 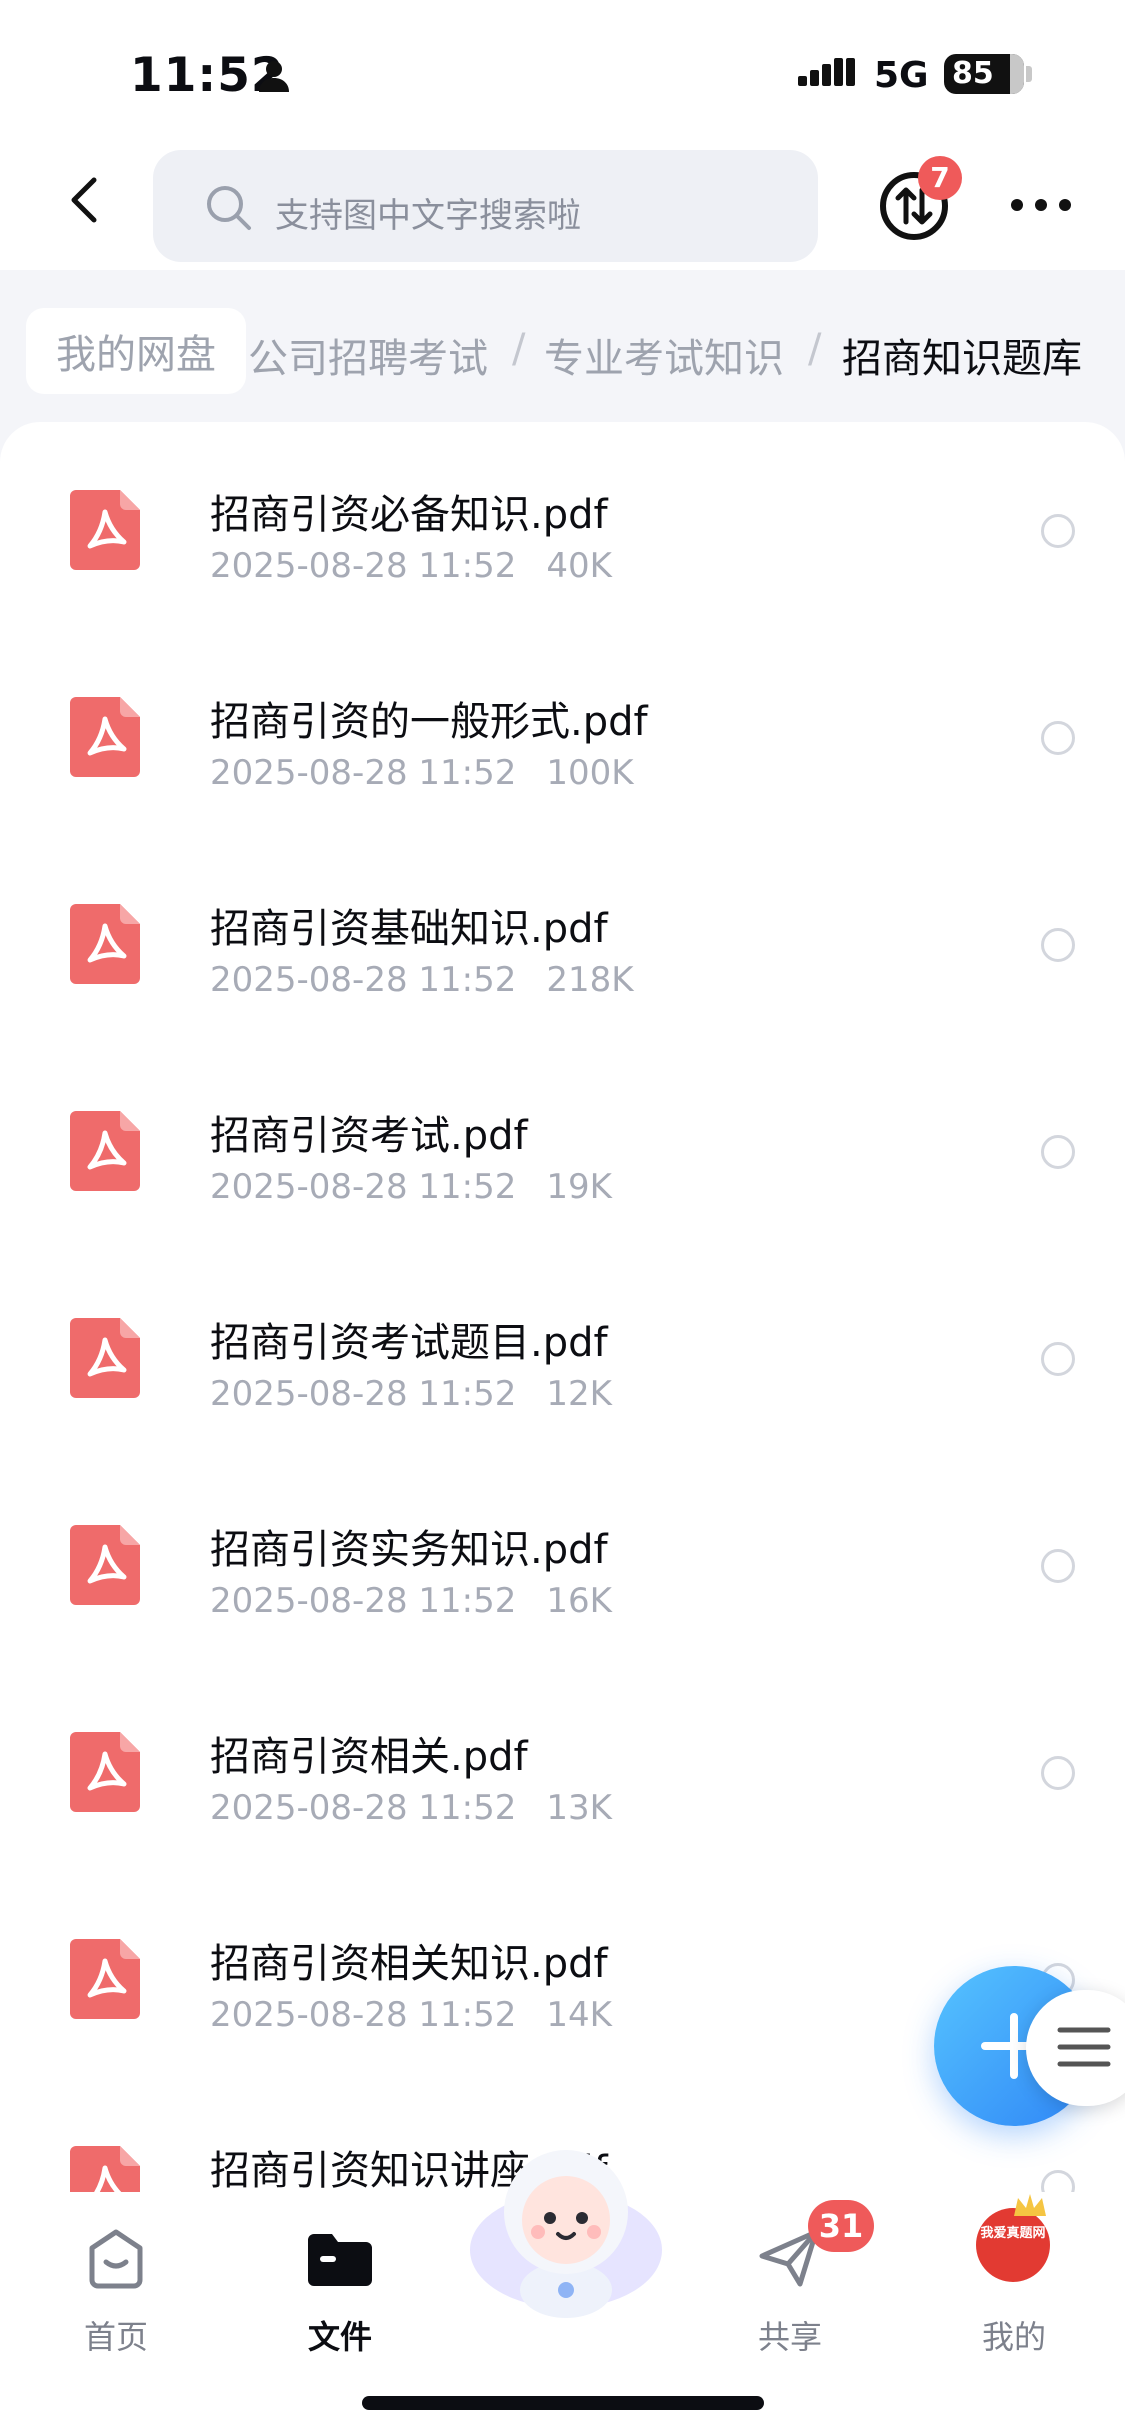 I want to click on file-size: 13K, so click(x=579, y=1808).